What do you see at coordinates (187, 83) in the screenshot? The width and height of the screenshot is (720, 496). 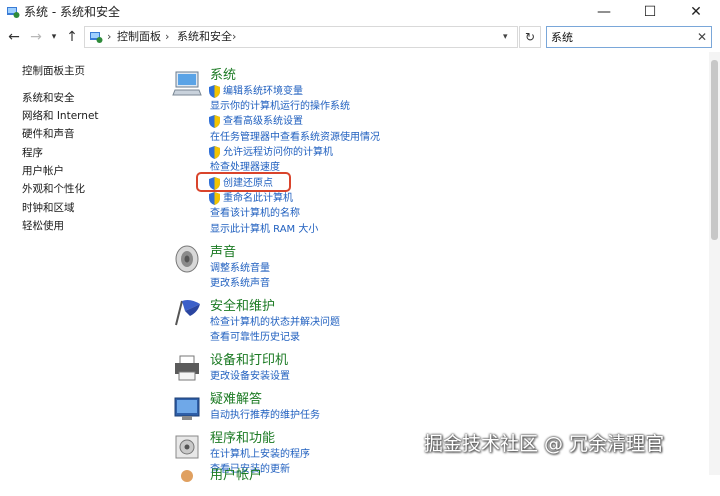 I see `computer-icon` at bounding box center [187, 83].